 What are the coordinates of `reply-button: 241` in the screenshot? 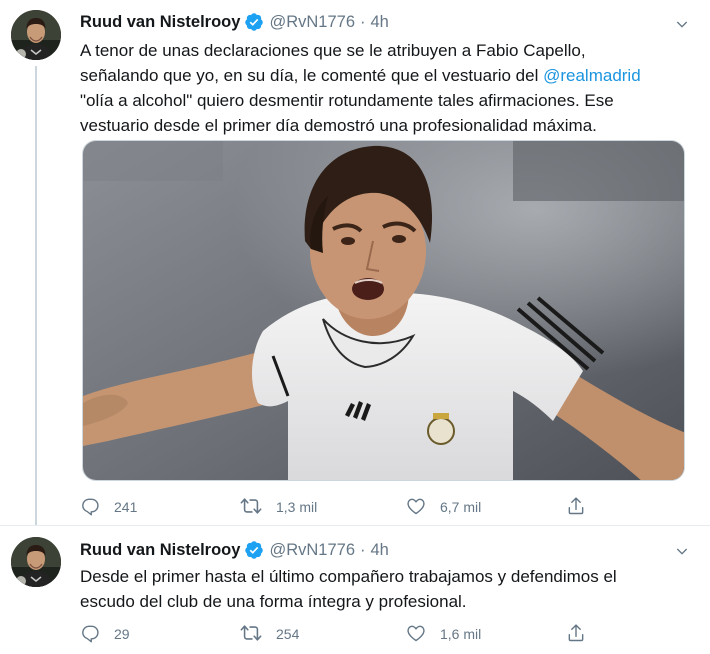 It's located at (108, 507).